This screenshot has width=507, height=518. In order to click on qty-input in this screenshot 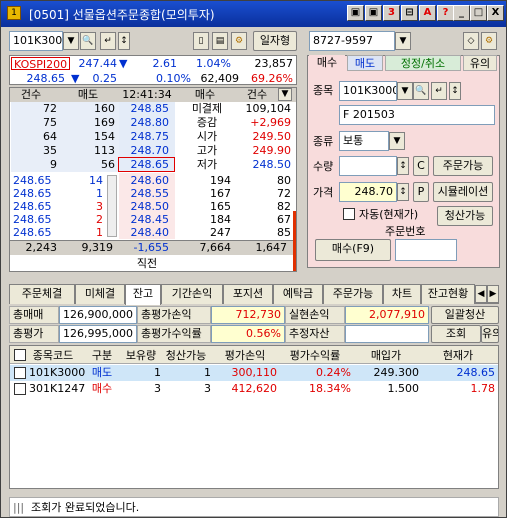, I will do `click(368, 166)`.